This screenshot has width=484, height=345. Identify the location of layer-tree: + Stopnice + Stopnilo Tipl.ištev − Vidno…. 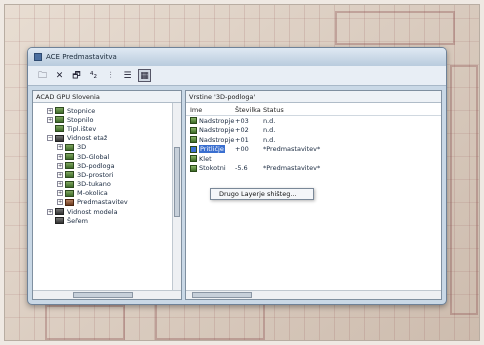
(107, 164).